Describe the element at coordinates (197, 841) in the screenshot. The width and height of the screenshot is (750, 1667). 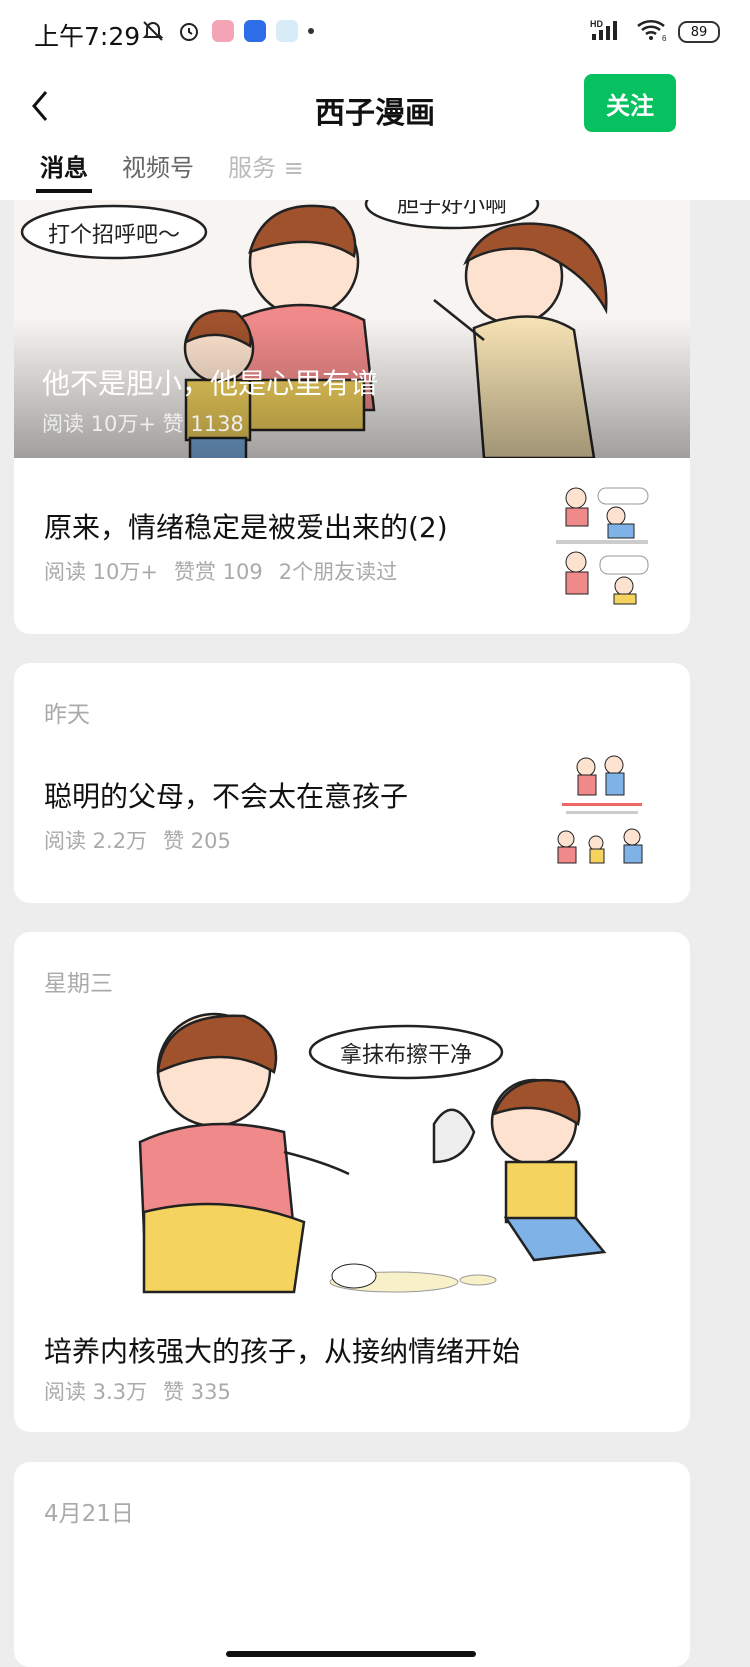
I see `like-count: 赞 205` at that location.